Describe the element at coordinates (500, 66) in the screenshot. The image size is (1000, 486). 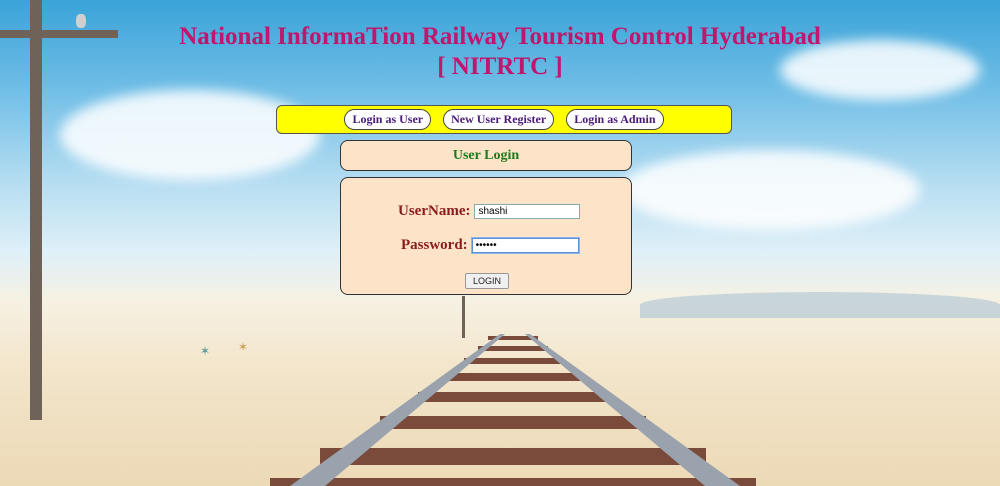
I see `title-acronym: [ NITRTC ]` at that location.